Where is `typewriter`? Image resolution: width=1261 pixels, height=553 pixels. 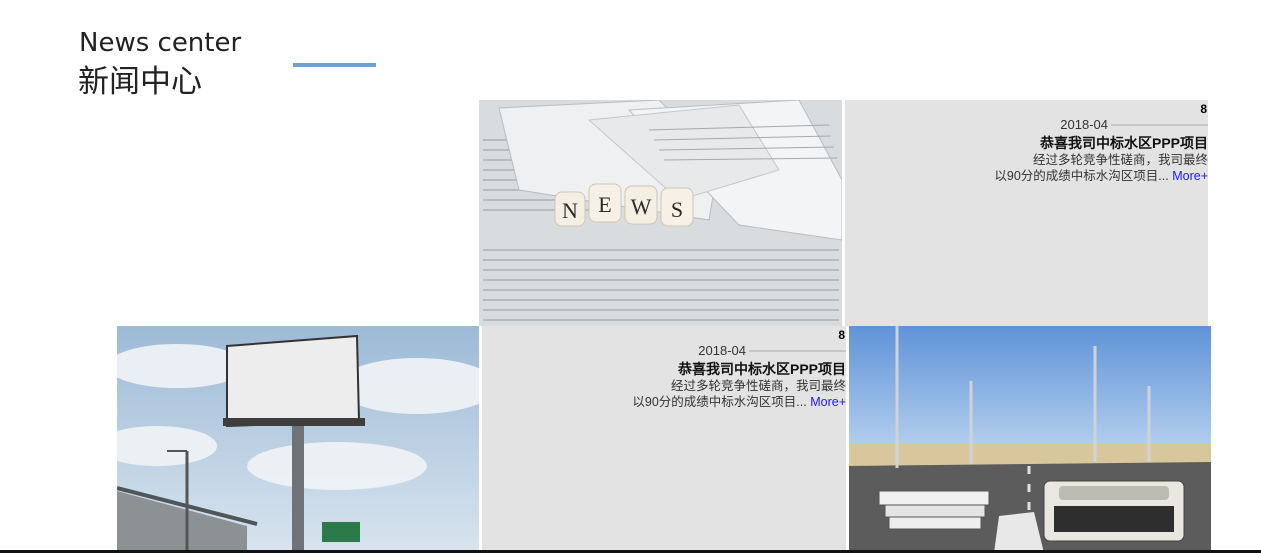
typewriter is located at coordinates (1114, 511).